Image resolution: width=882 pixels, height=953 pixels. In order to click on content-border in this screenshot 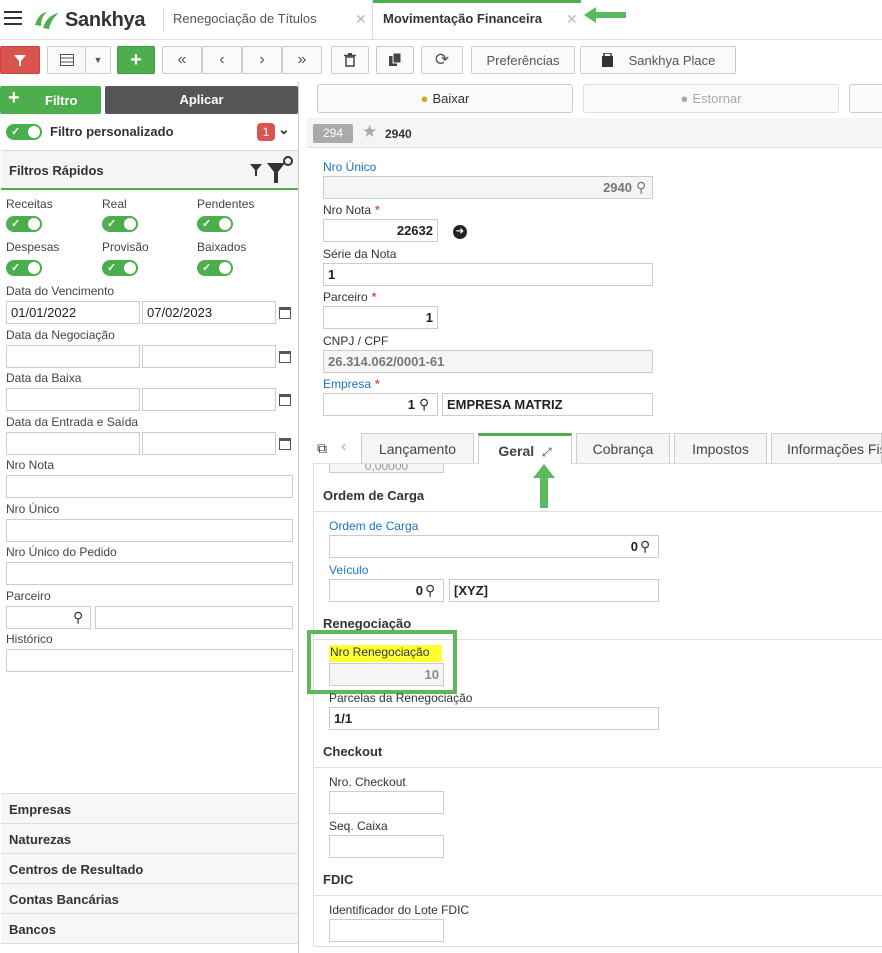, I will do `click(313, 705)`.